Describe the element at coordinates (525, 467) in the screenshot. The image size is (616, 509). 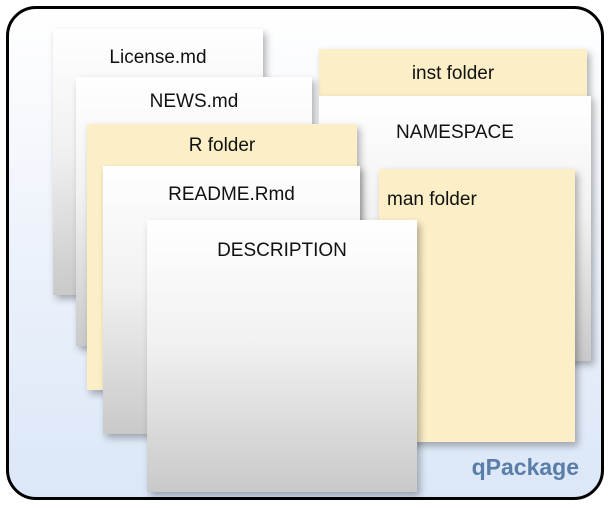
I see `brand-label: qPackage` at that location.